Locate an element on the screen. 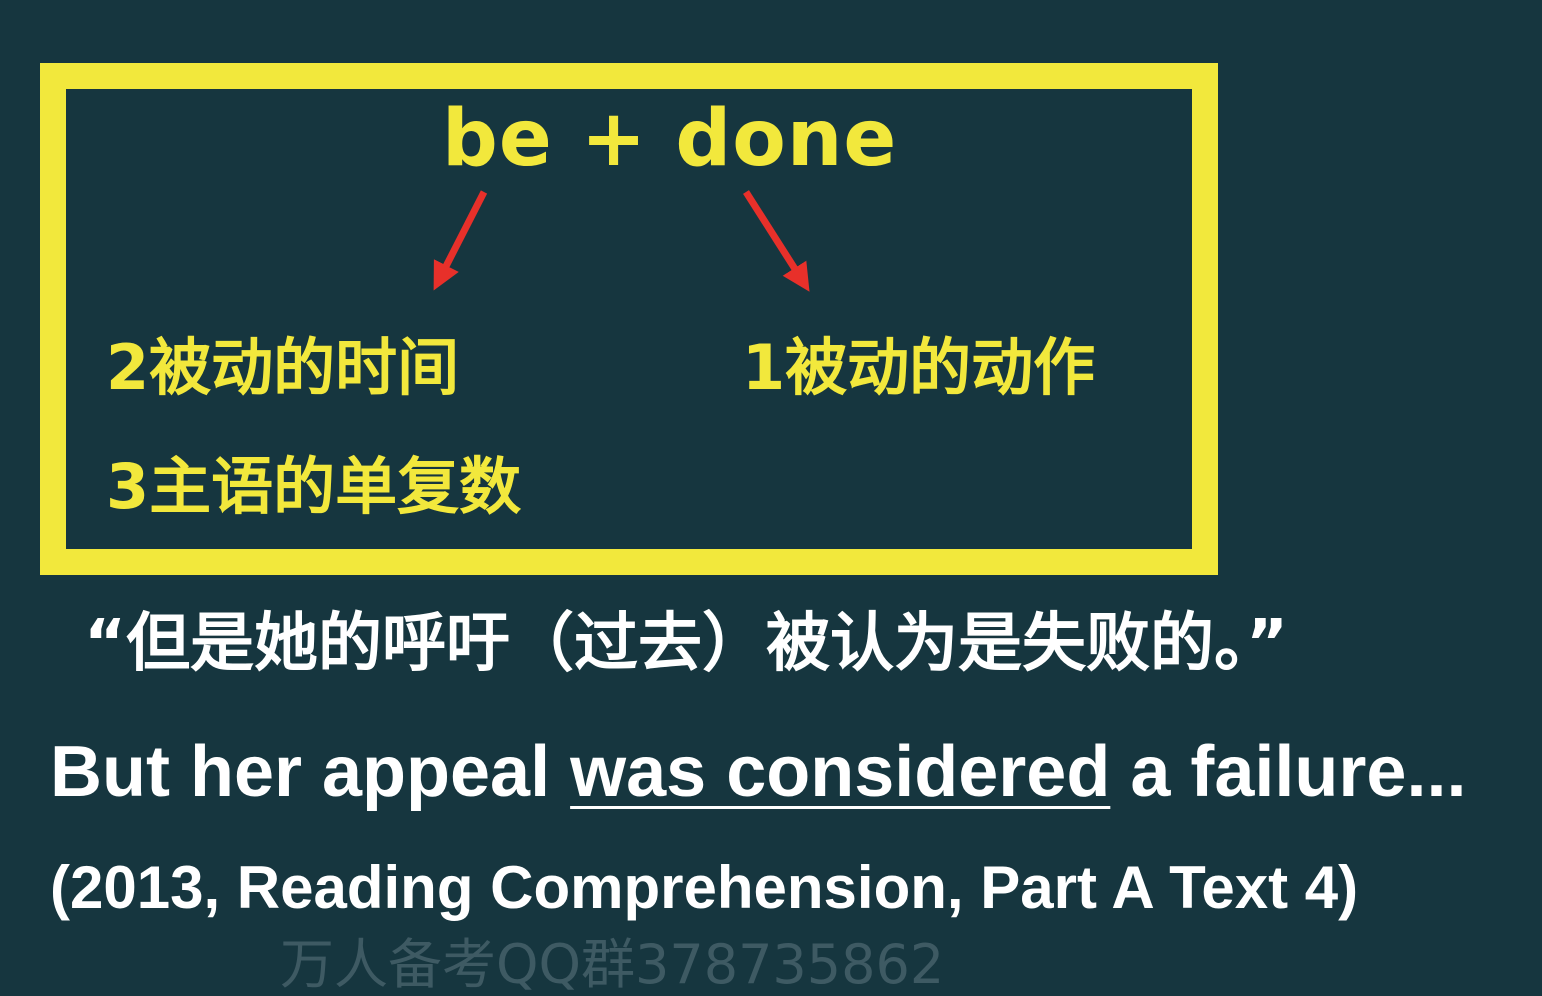 The image size is (1542, 996). english-sentence-before: But her appeal is located at coordinates (310, 772).